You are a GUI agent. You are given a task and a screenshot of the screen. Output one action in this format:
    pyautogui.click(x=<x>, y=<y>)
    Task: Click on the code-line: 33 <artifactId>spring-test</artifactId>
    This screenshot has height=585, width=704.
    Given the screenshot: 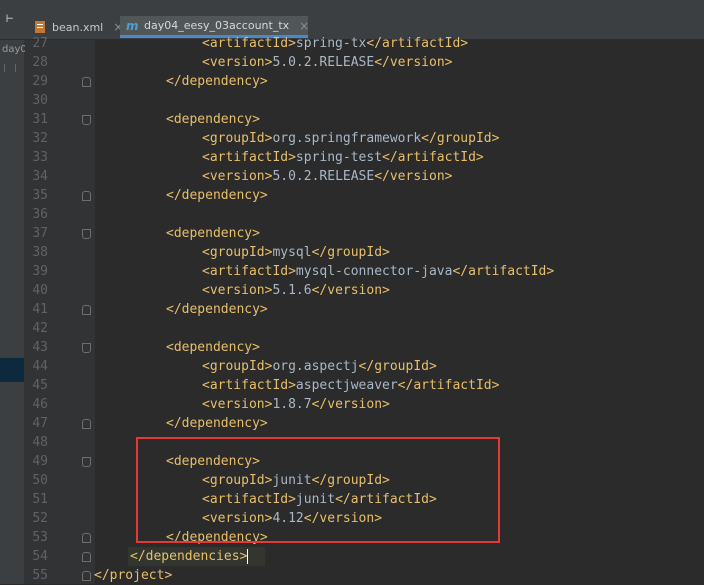 What is the action you would take?
    pyautogui.click(x=352, y=157)
    